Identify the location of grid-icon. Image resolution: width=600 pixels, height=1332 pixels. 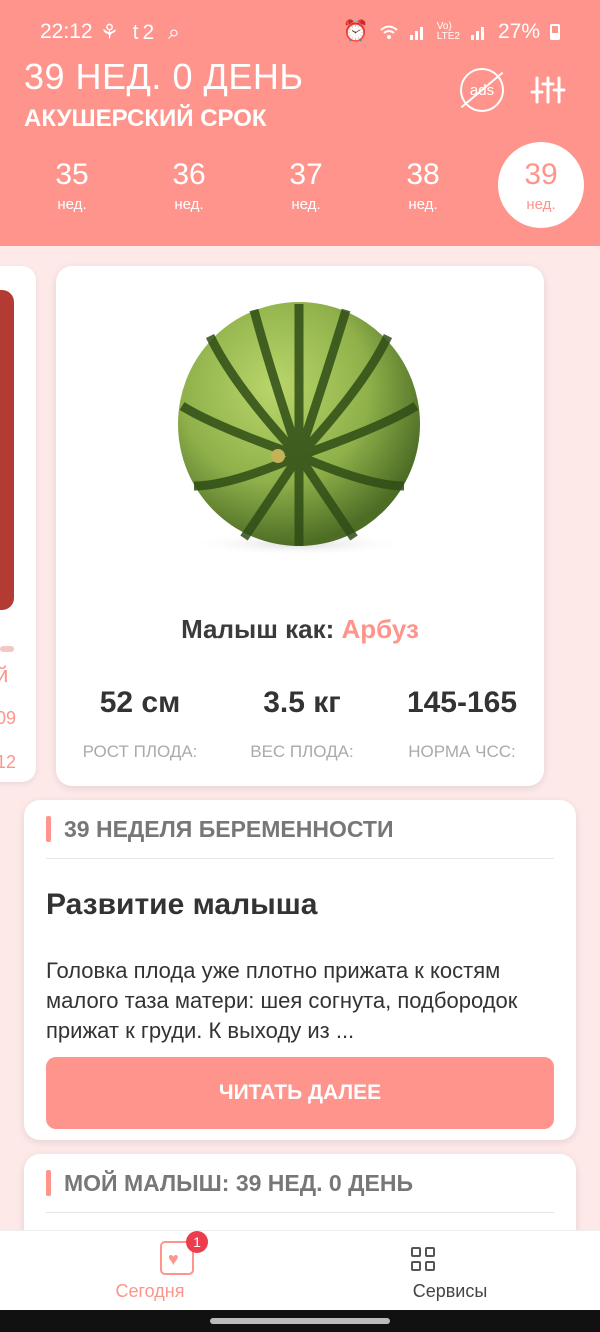
(423, 1259).